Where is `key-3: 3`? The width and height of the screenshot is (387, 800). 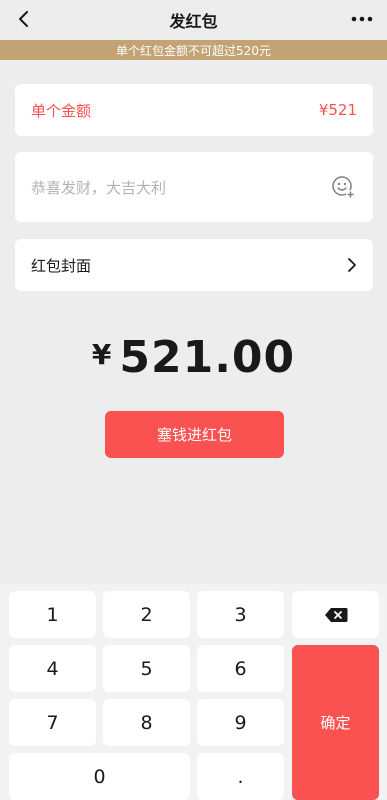 key-3: 3 is located at coordinates (240, 614).